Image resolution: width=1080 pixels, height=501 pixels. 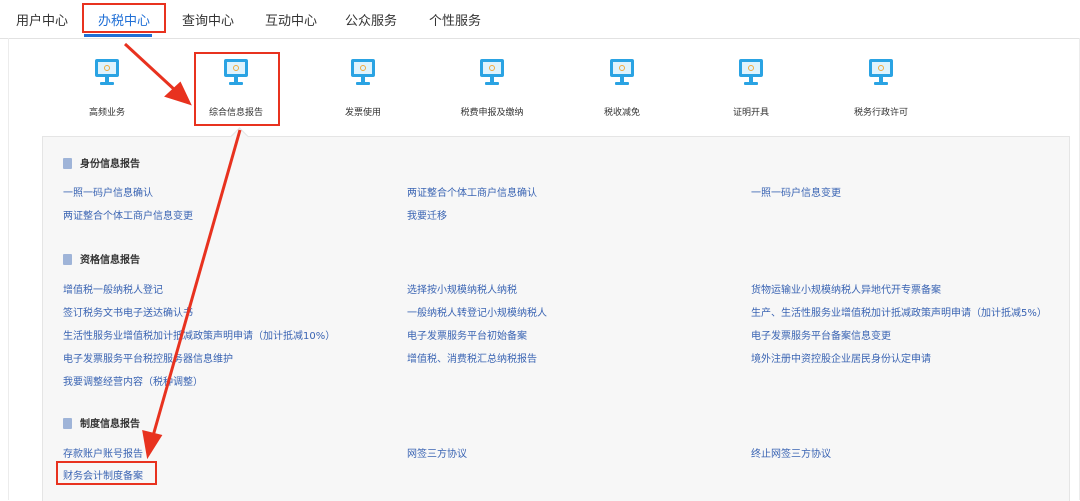 I want to click on section-title-qualification: 资格信息报告, so click(x=101, y=258).